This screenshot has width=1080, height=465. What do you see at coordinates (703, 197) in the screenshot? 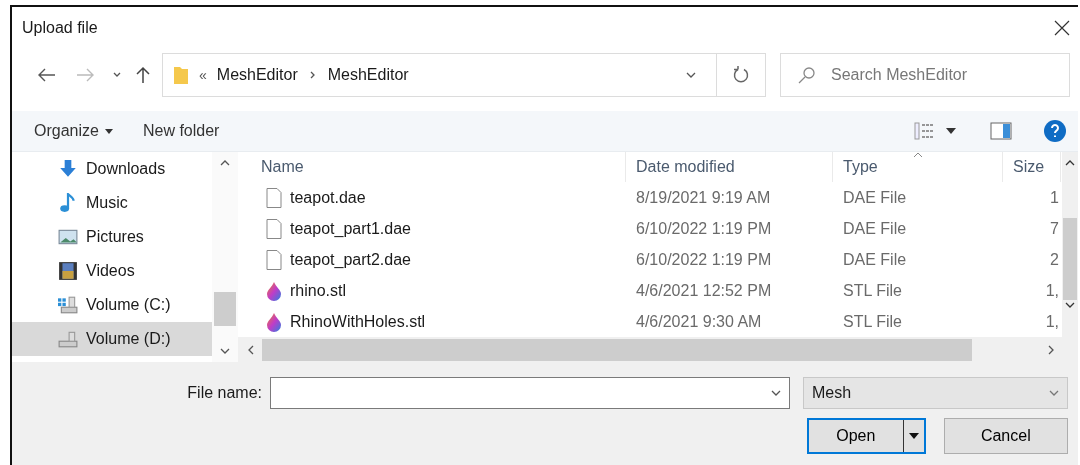
I see `date-cell-text: 8/19/2021 9:19 AM` at bounding box center [703, 197].